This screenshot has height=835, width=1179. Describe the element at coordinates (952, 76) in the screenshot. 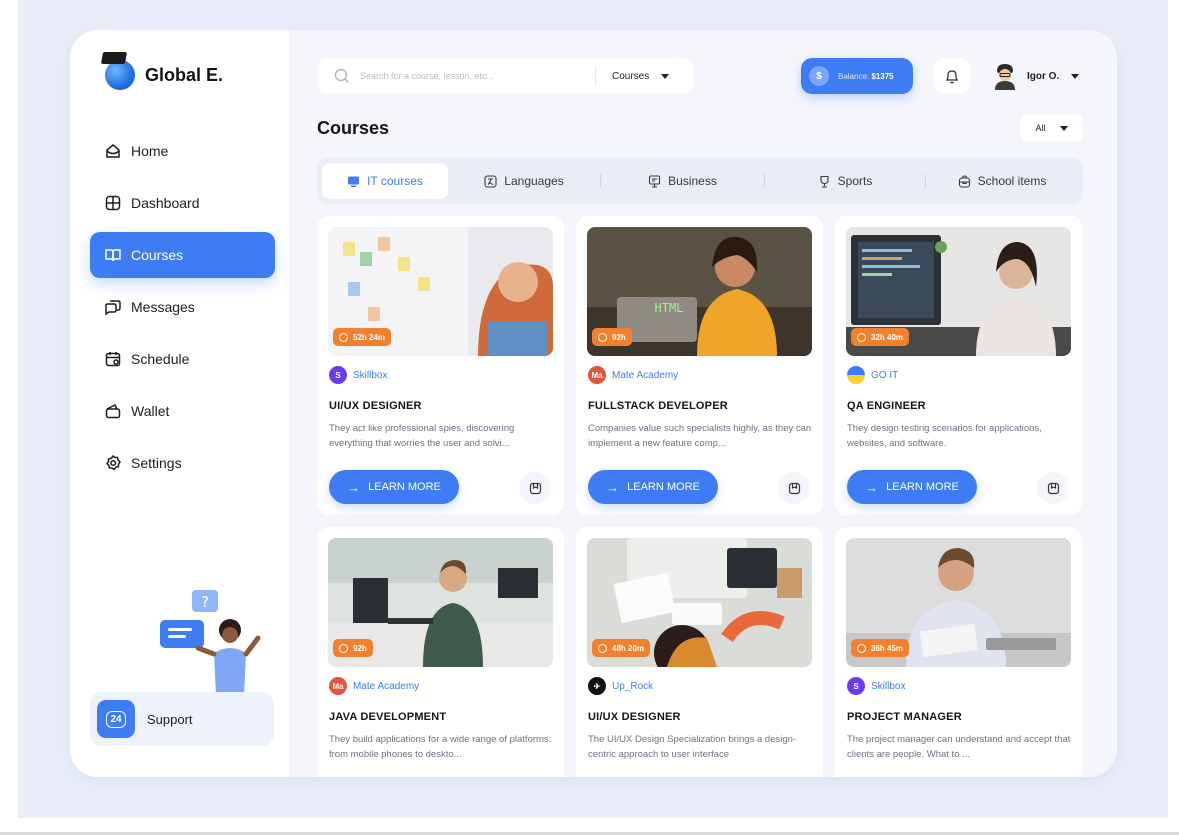

I see `notifications-button` at that location.